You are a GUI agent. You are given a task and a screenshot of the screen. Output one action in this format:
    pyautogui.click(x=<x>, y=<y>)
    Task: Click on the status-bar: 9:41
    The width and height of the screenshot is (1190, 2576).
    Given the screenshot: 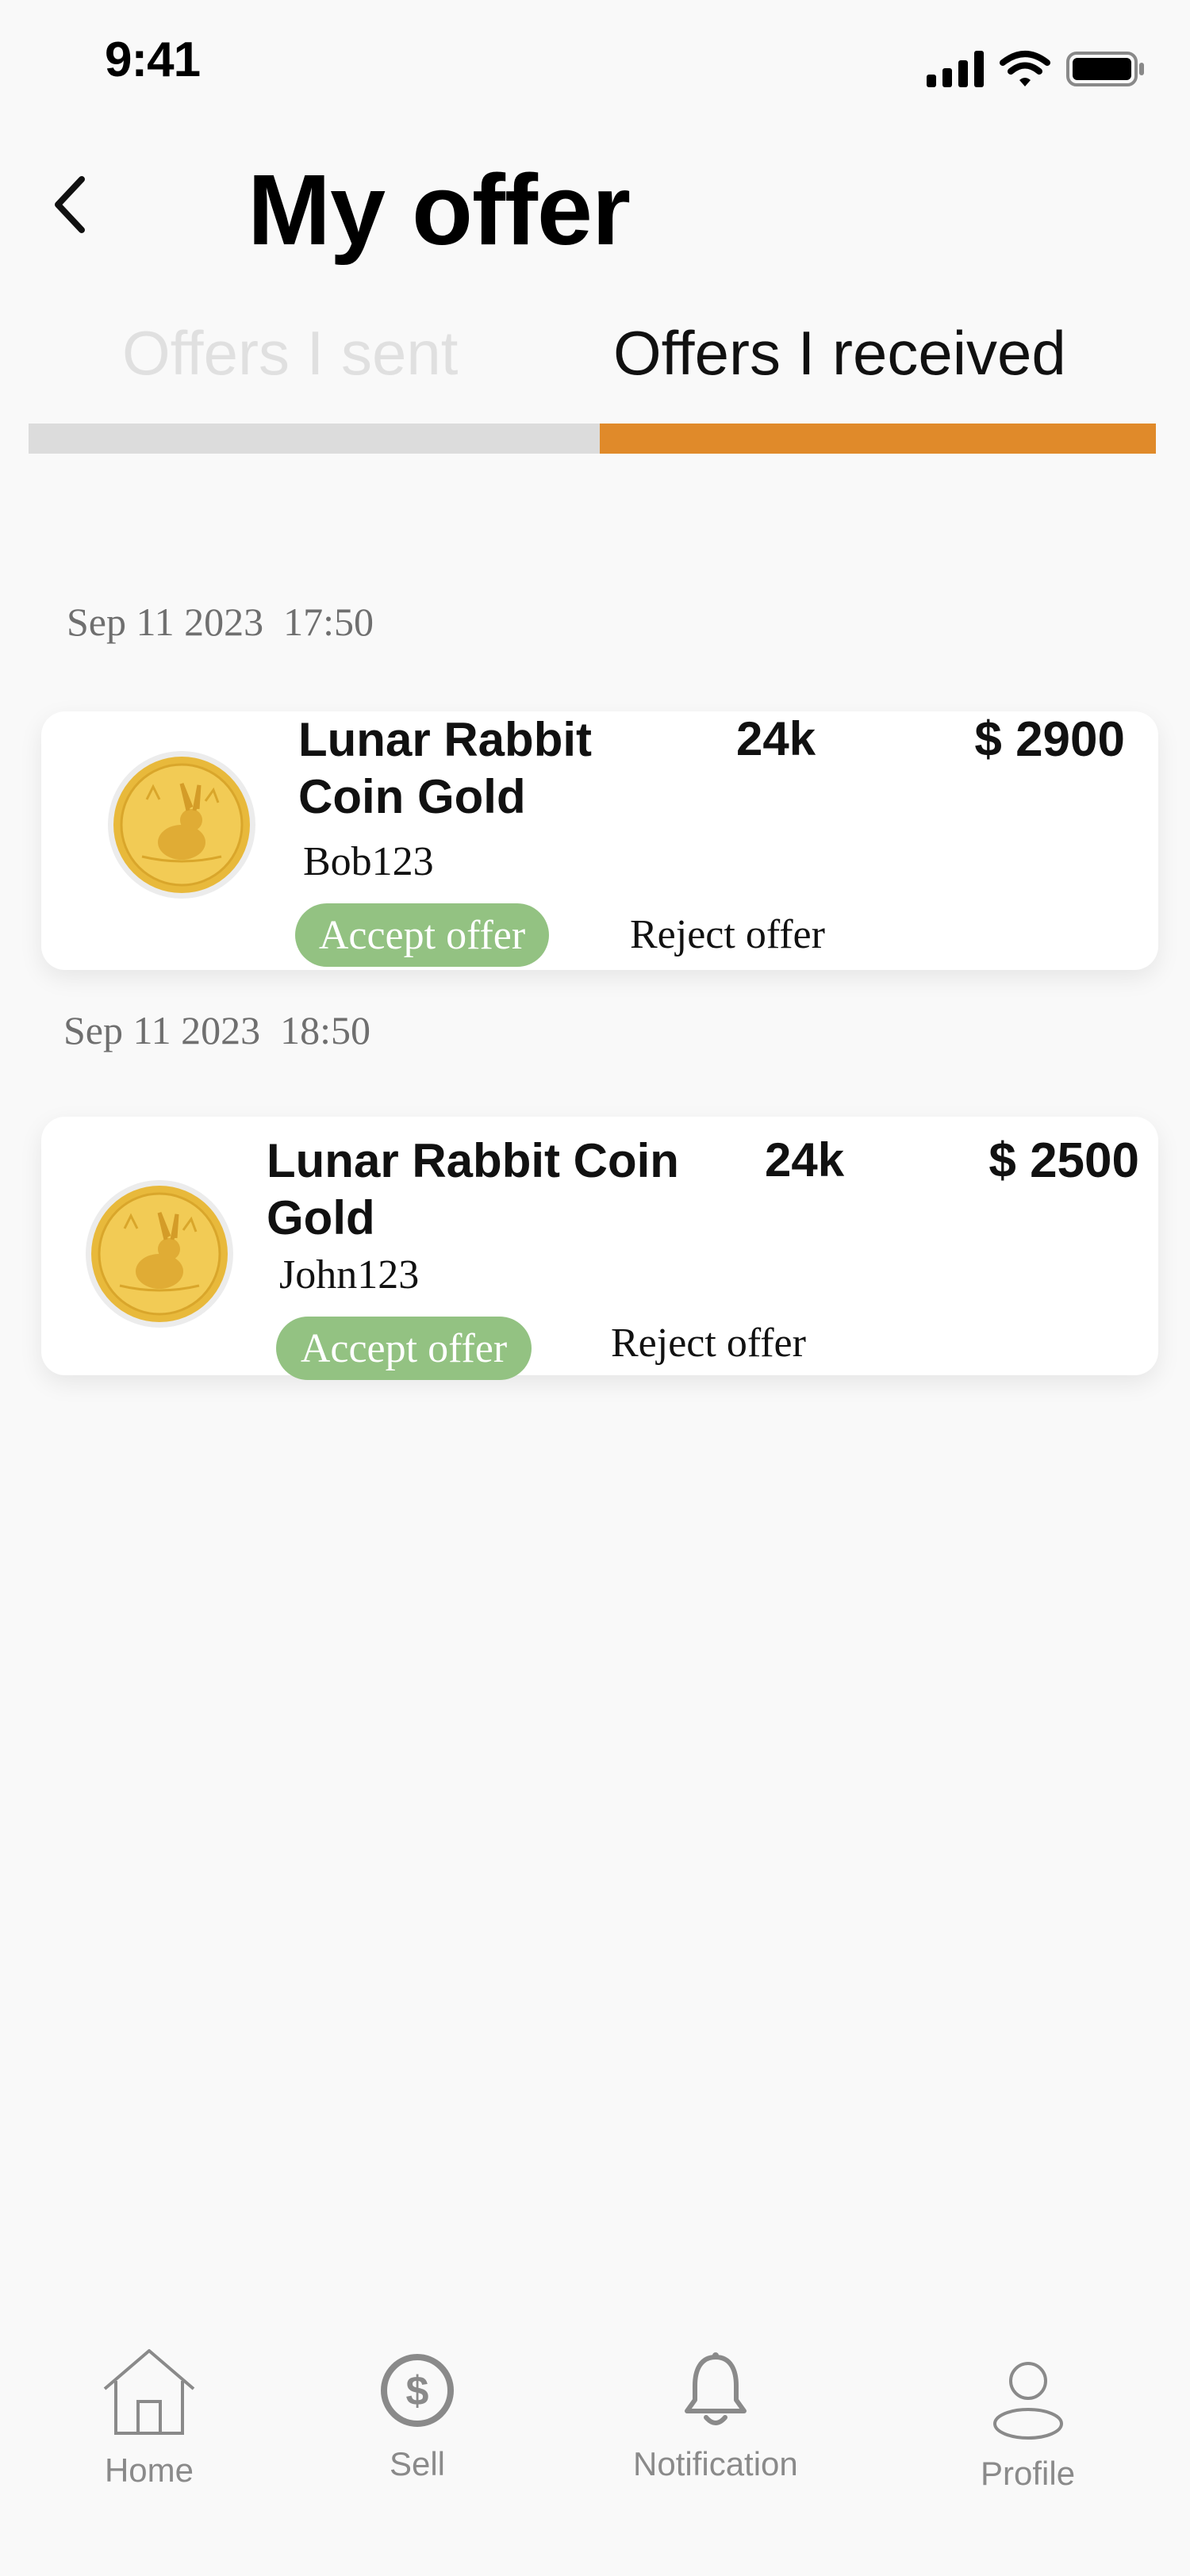 What is the action you would take?
    pyautogui.click(x=595, y=63)
    